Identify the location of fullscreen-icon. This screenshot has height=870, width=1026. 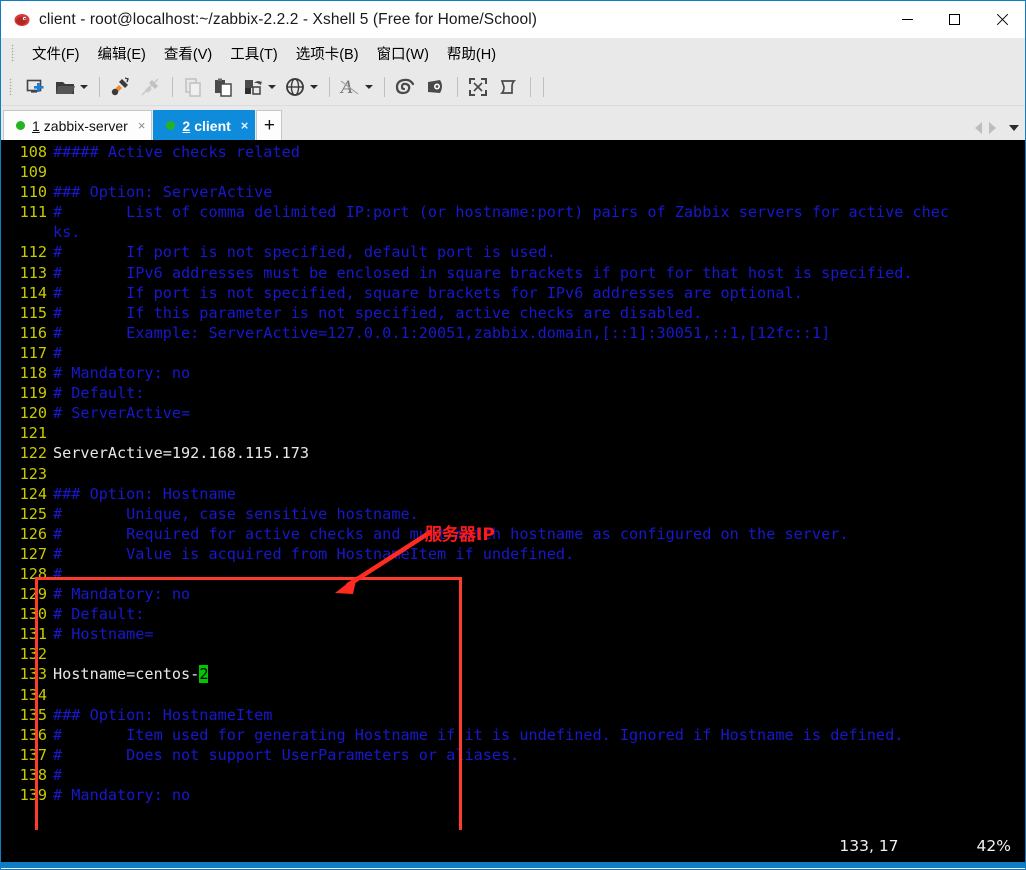
(478, 86).